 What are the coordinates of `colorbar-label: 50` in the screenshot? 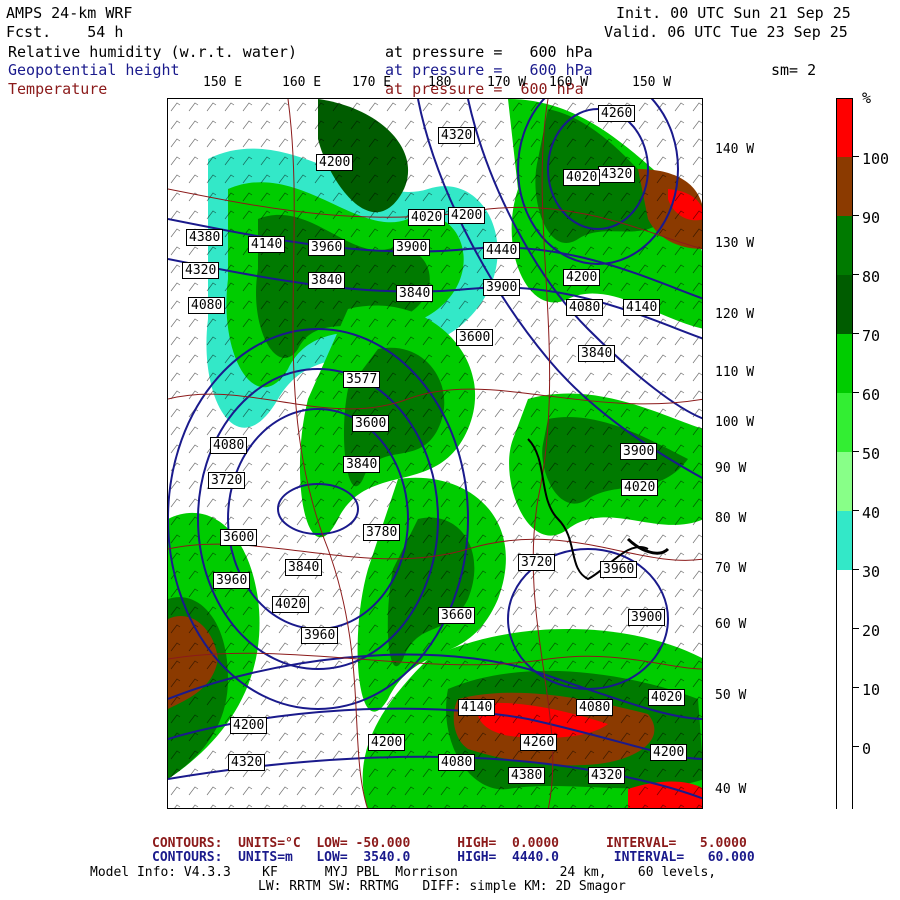 It's located at (871, 454).